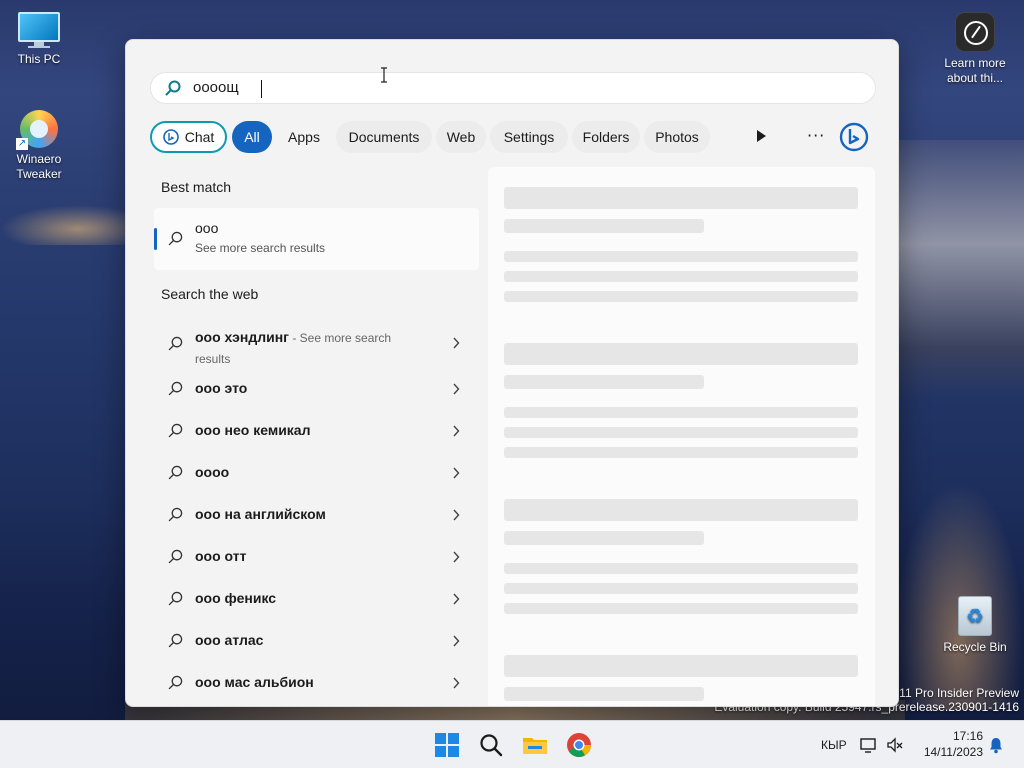  I want to click on desktop-icon-this-pc: This PC, so click(39, 39).